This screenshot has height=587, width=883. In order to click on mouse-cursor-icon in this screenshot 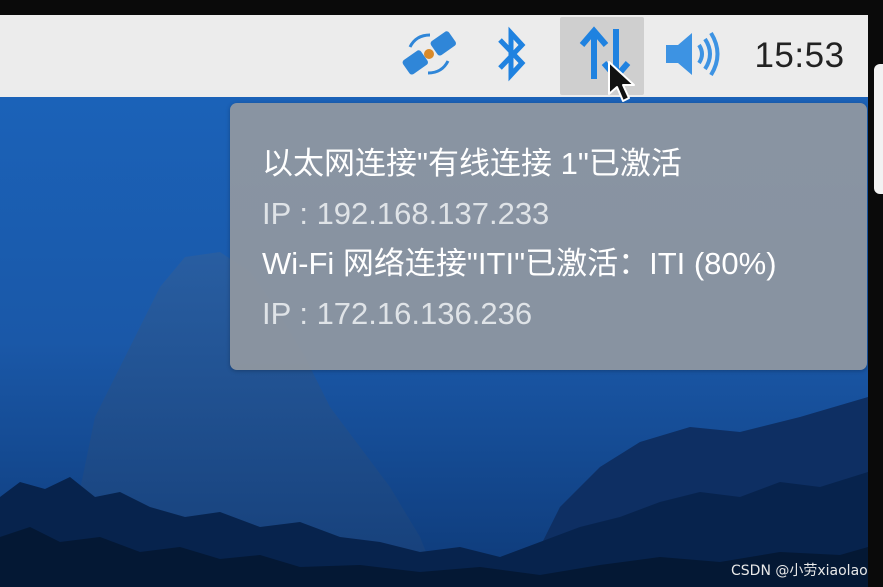, I will do `click(622, 85)`.